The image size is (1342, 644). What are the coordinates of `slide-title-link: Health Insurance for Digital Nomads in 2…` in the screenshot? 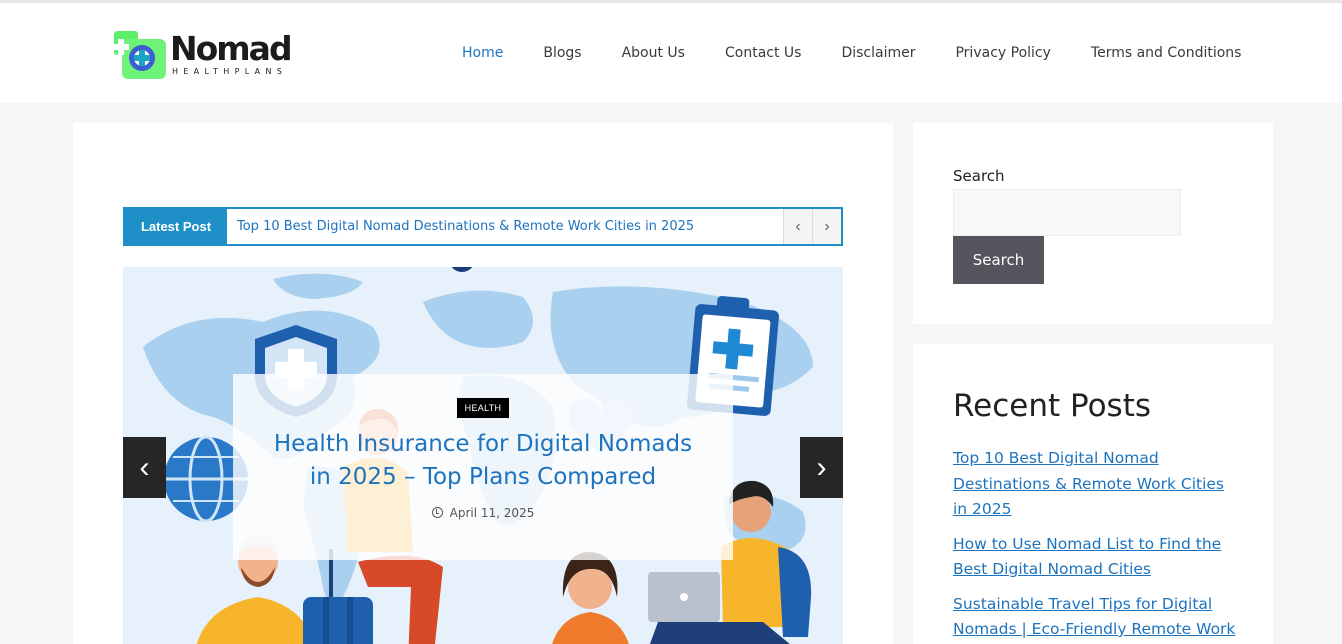 It's located at (483, 461).